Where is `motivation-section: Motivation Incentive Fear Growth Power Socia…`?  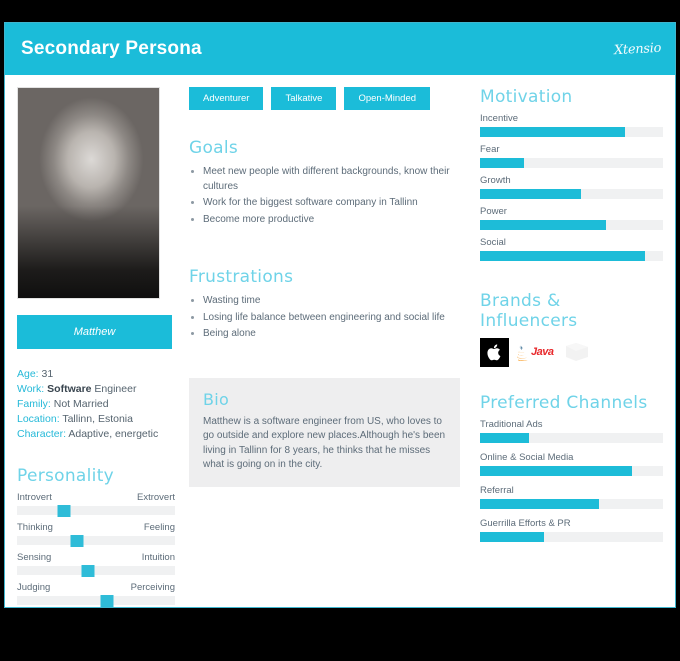
motivation-section: Motivation Incentive Fear Growth Power Socia… is located at coordinates (571, 174).